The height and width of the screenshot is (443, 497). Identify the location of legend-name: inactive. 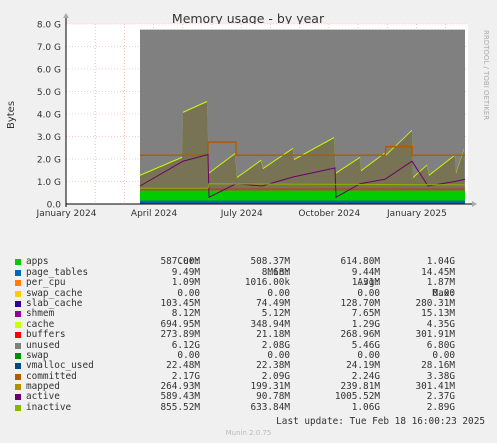
(49, 407).